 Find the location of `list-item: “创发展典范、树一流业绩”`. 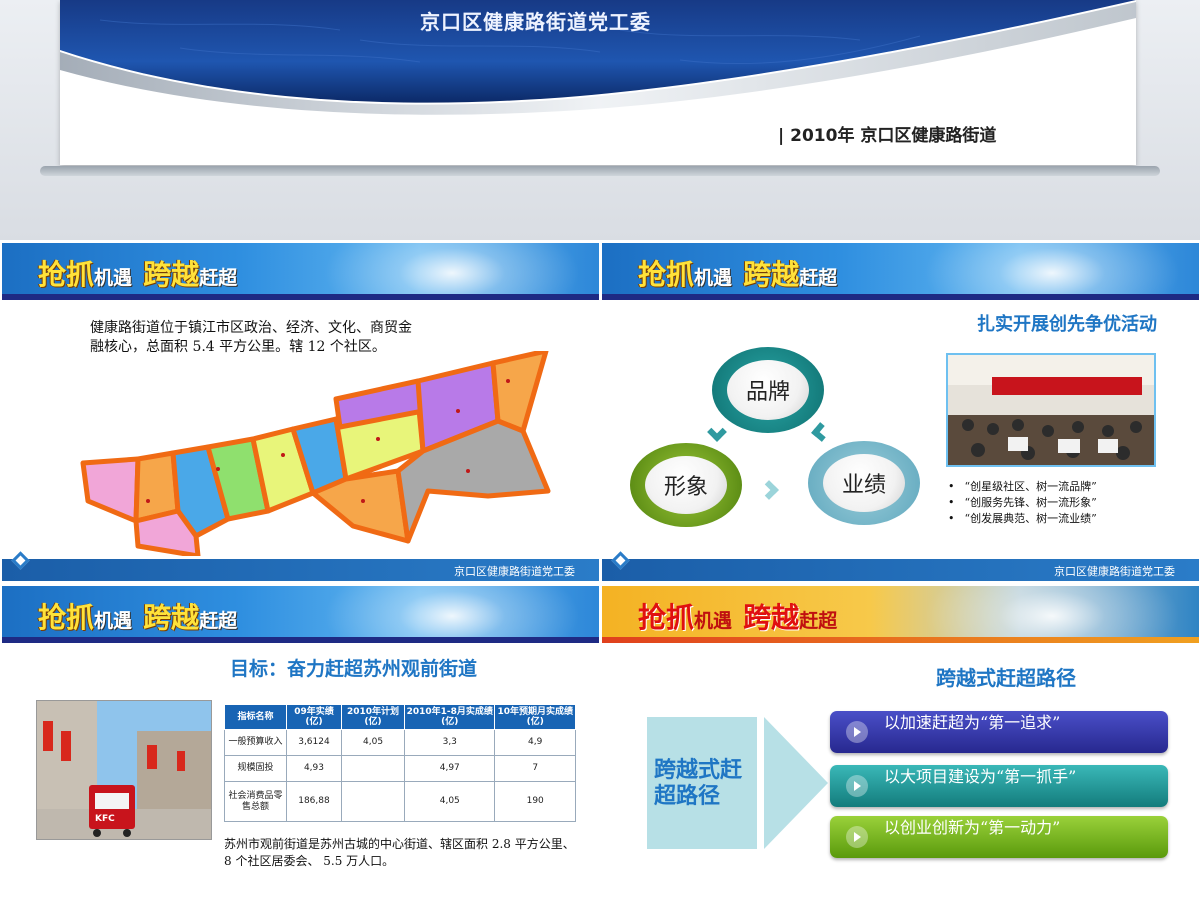

list-item: “创发展典范、树一流业绩” is located at coordinates (1022, 519).